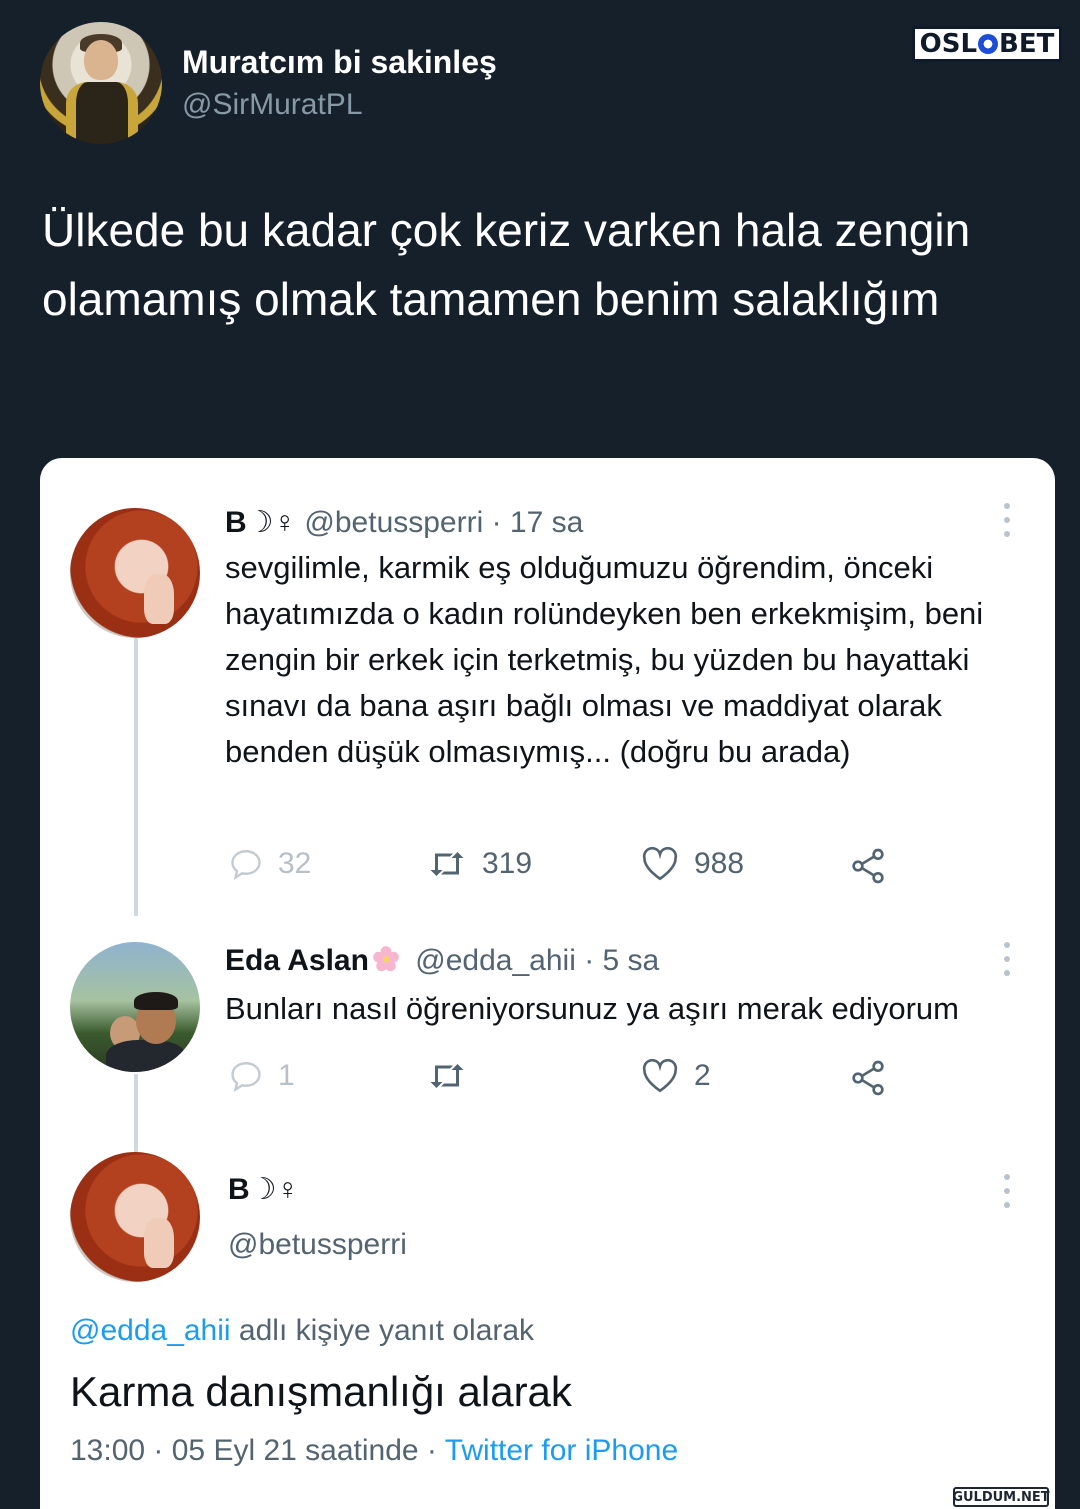  I want to click on focused-avatar, so click(135, 1217).